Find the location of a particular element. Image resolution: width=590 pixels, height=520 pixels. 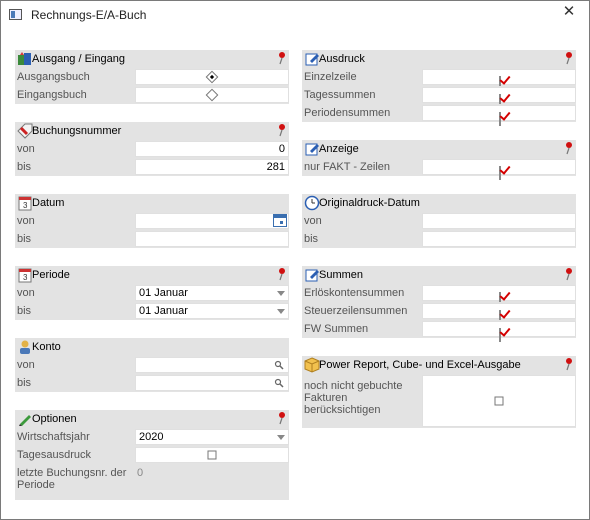

app-window-icon is located at coordinates (15, 14).